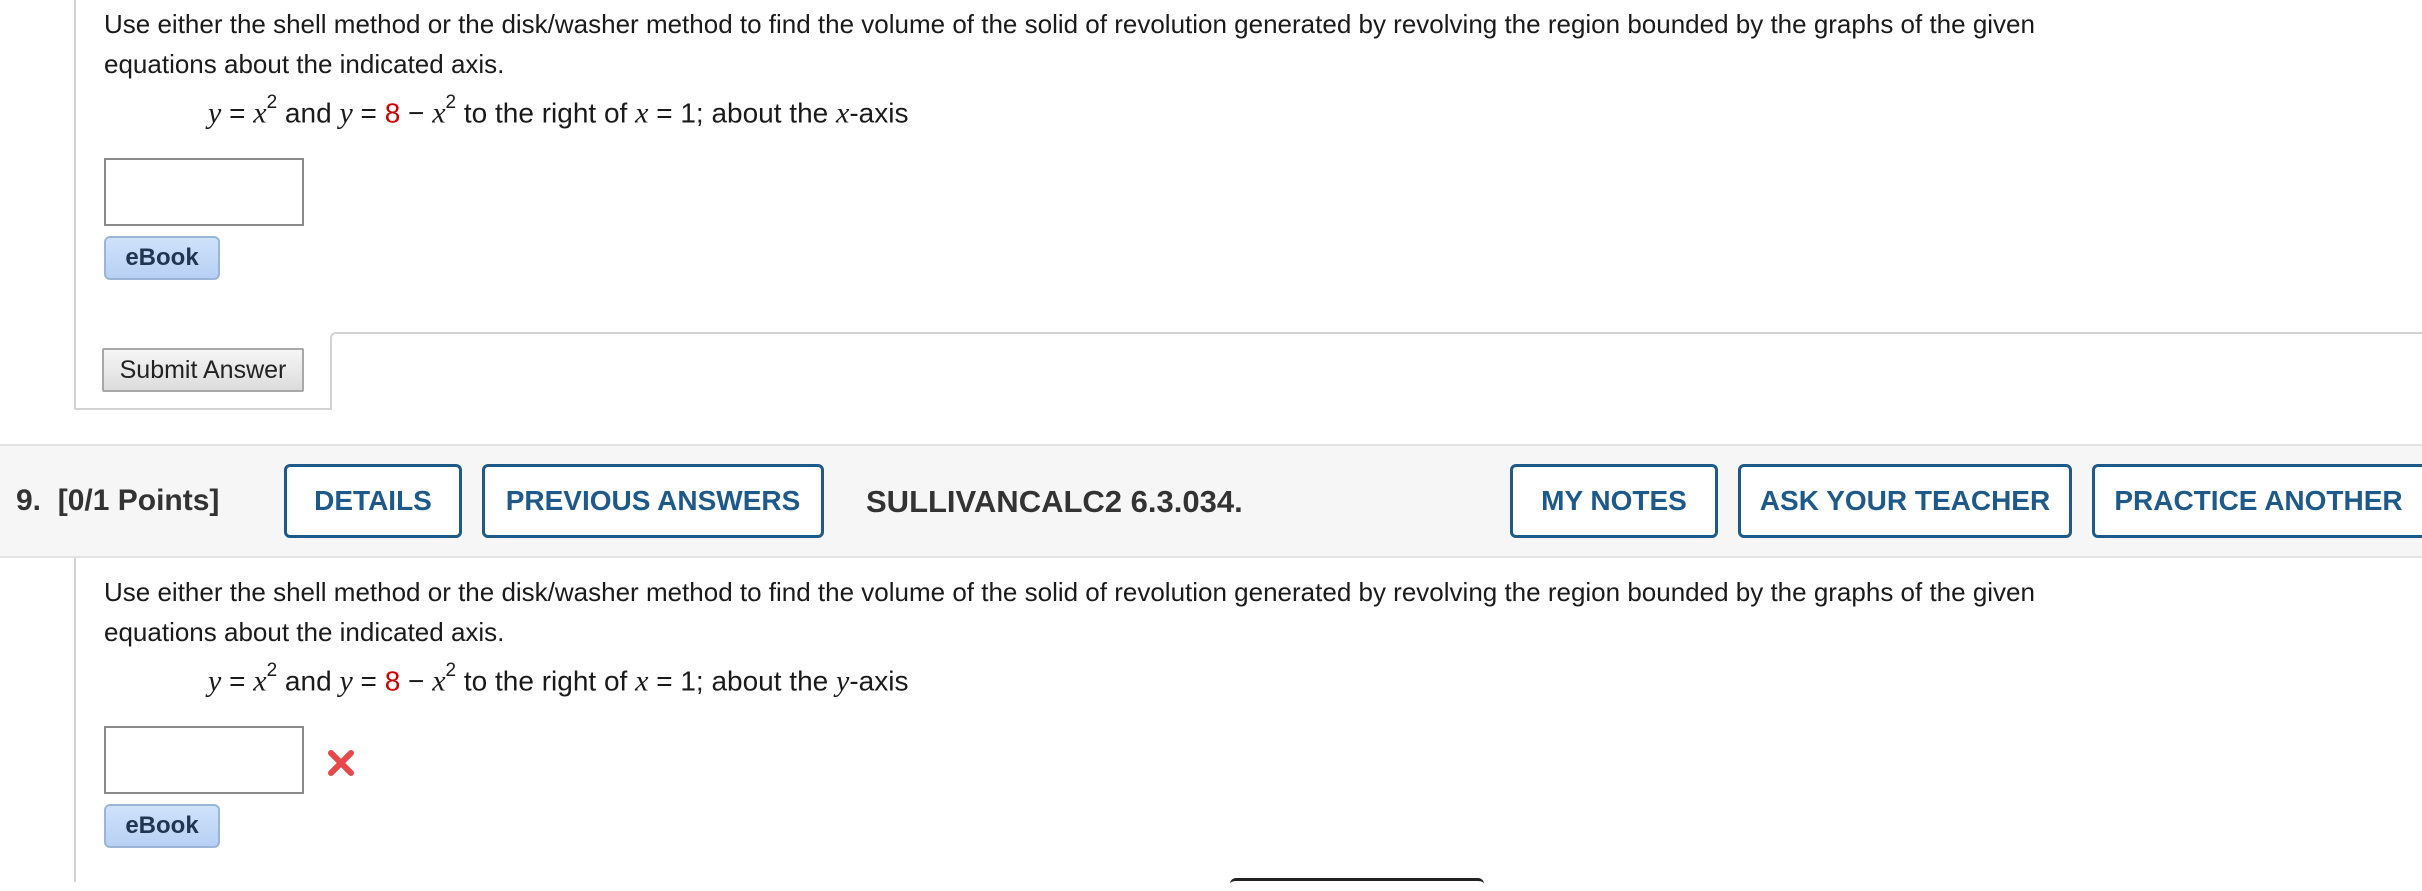 This screenshot has height=891, width=2422. Describe the element at coordinates (75, 204) in the screenshot. I see `question8-panel-border-left` at that location.